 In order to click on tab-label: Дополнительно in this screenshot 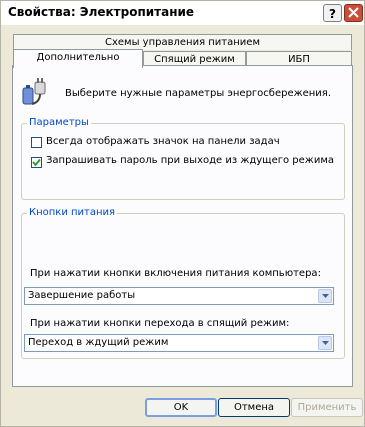, I will do `click(78, 57)`.